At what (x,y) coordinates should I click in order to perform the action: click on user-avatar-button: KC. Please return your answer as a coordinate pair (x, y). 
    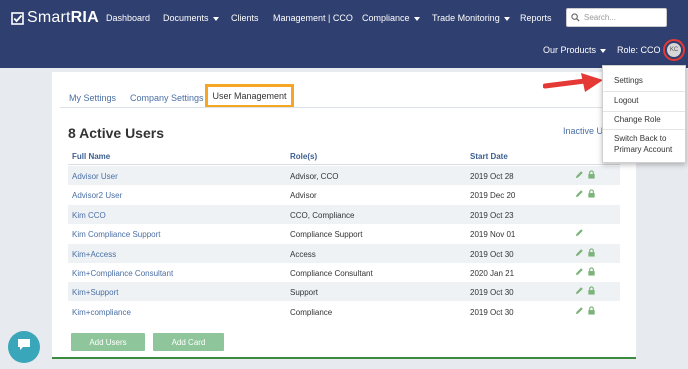
    Looking at the image, I should click on (674, 50).